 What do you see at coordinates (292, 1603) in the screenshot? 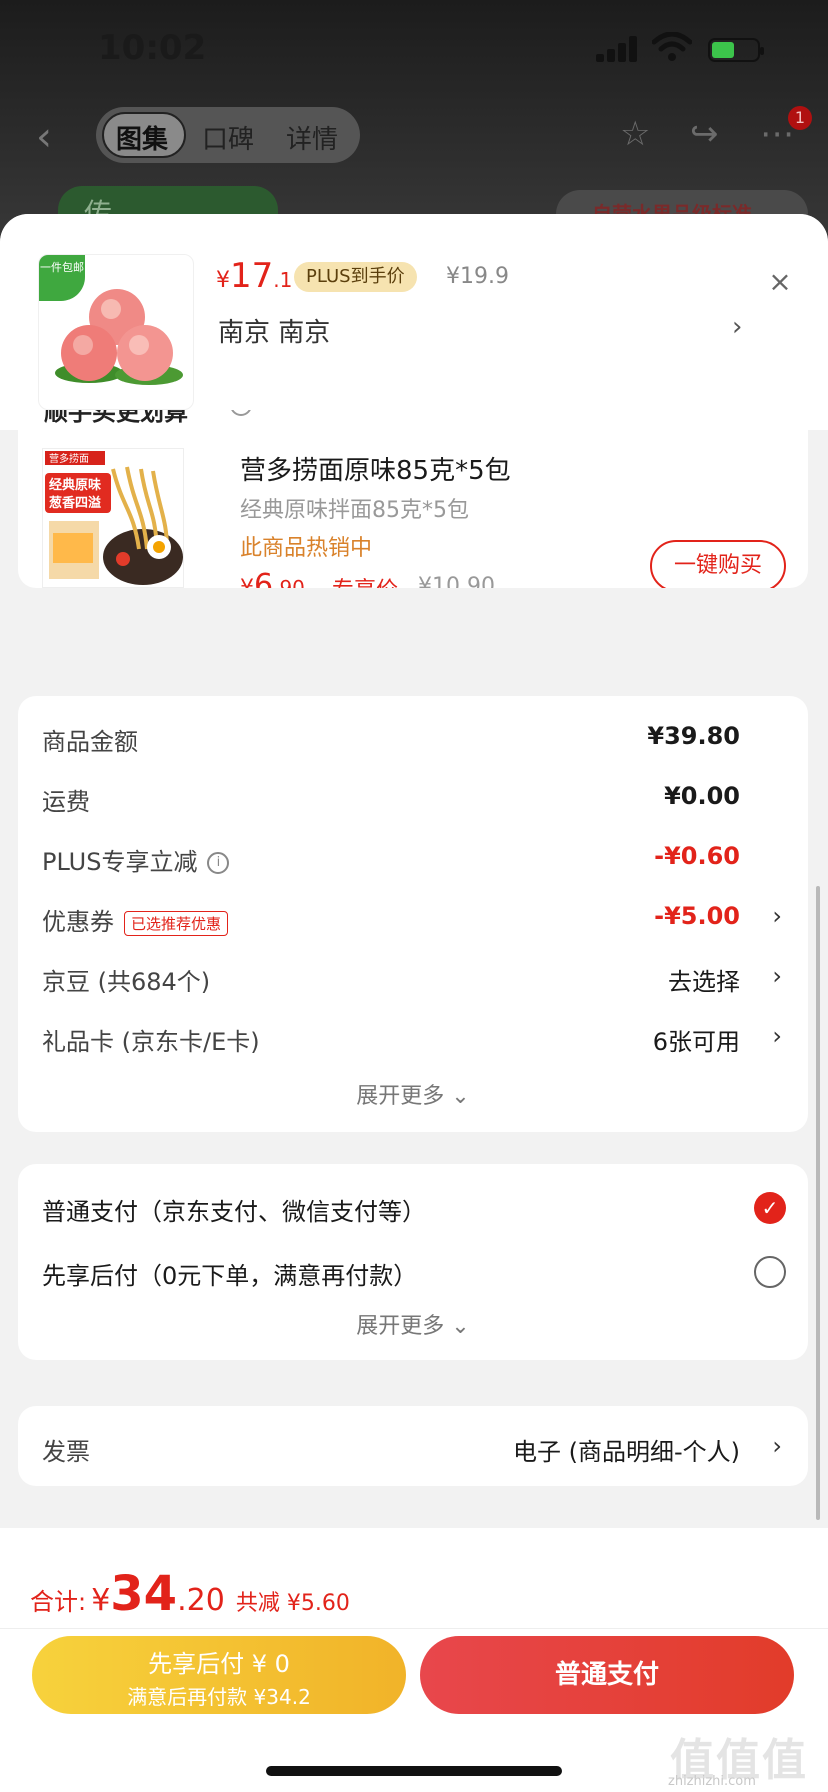
I see `total-savings: 共减 ¥5.60` at bounding box center [292, 1603].